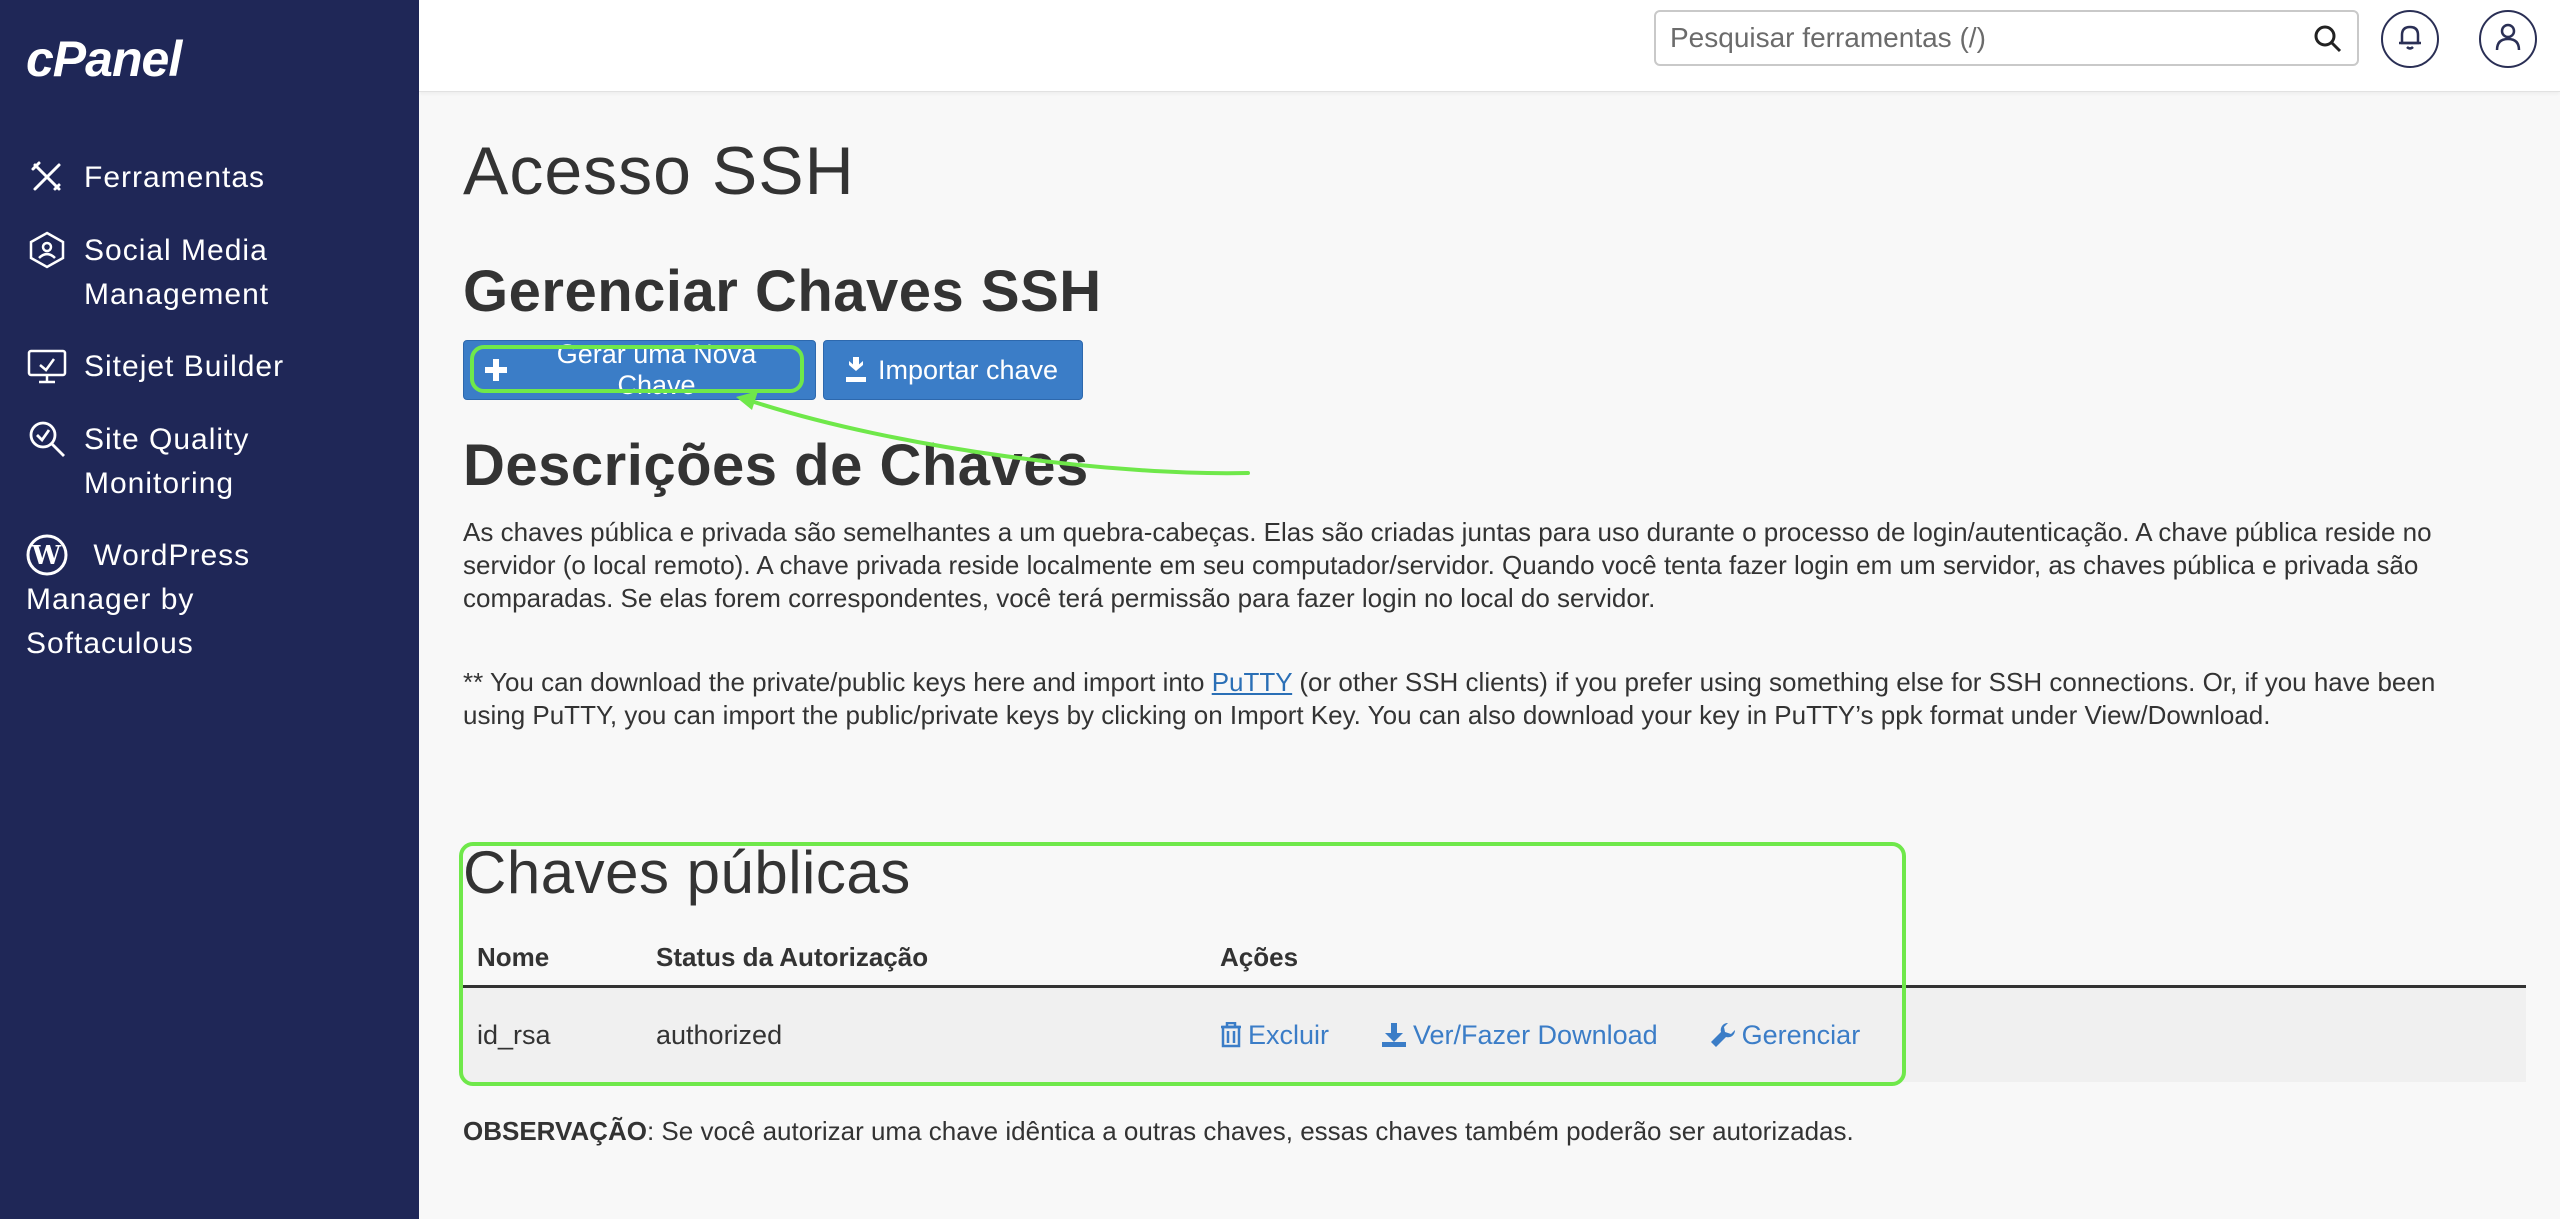 The height and width of the screenshot is (1219, 2560). I want to click on manage-key-link: Gerenciar, so click(1785, 1035).